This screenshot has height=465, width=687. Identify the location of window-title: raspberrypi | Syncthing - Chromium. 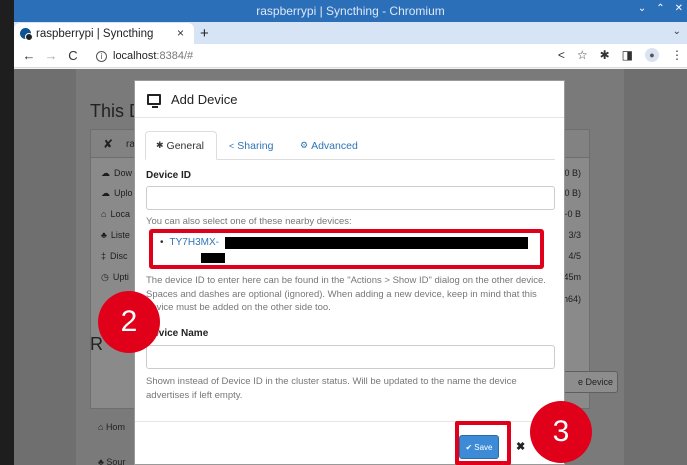
(350, 11).